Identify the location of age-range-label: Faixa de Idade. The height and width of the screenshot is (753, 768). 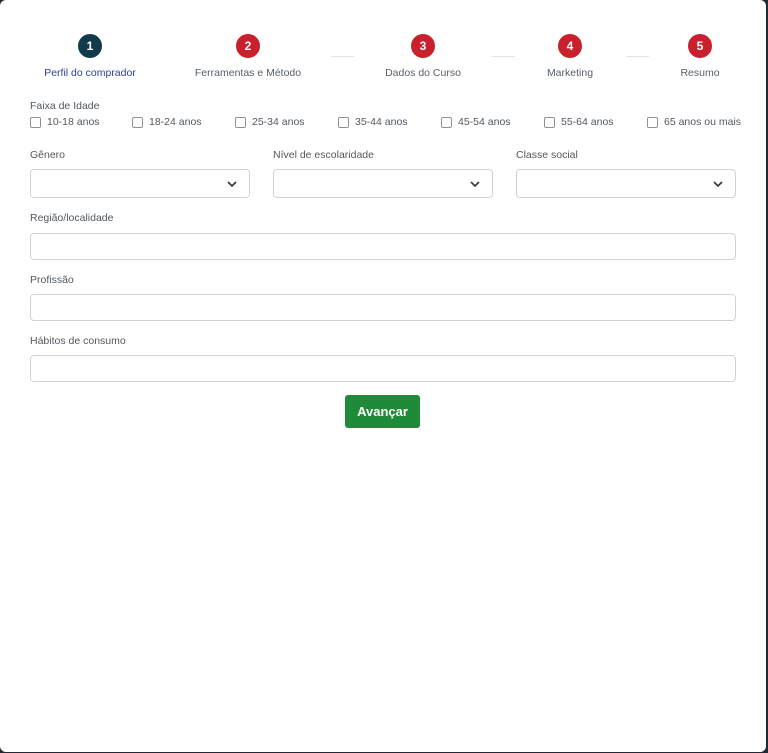
(65, 106).